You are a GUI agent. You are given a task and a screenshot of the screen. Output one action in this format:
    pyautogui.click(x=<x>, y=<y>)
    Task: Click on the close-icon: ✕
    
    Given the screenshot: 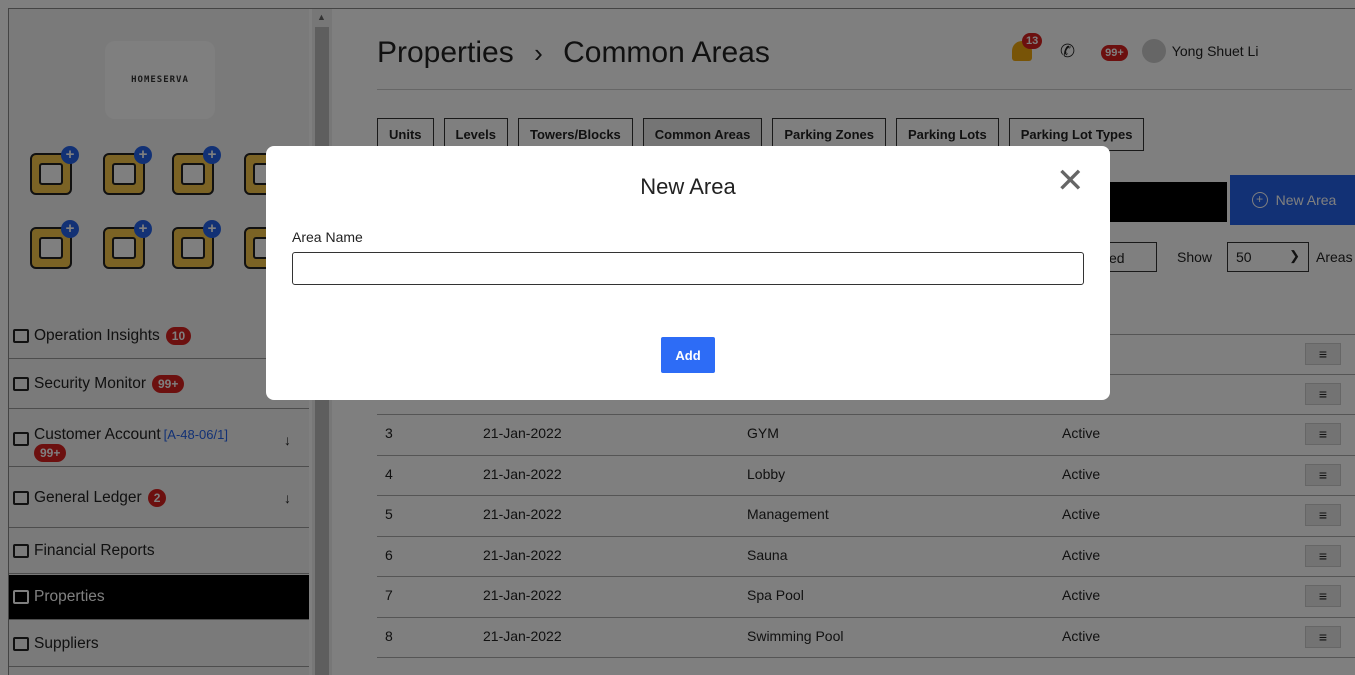 What is the action you would take?
    pyautogui.click(x=1070, y=181)
    